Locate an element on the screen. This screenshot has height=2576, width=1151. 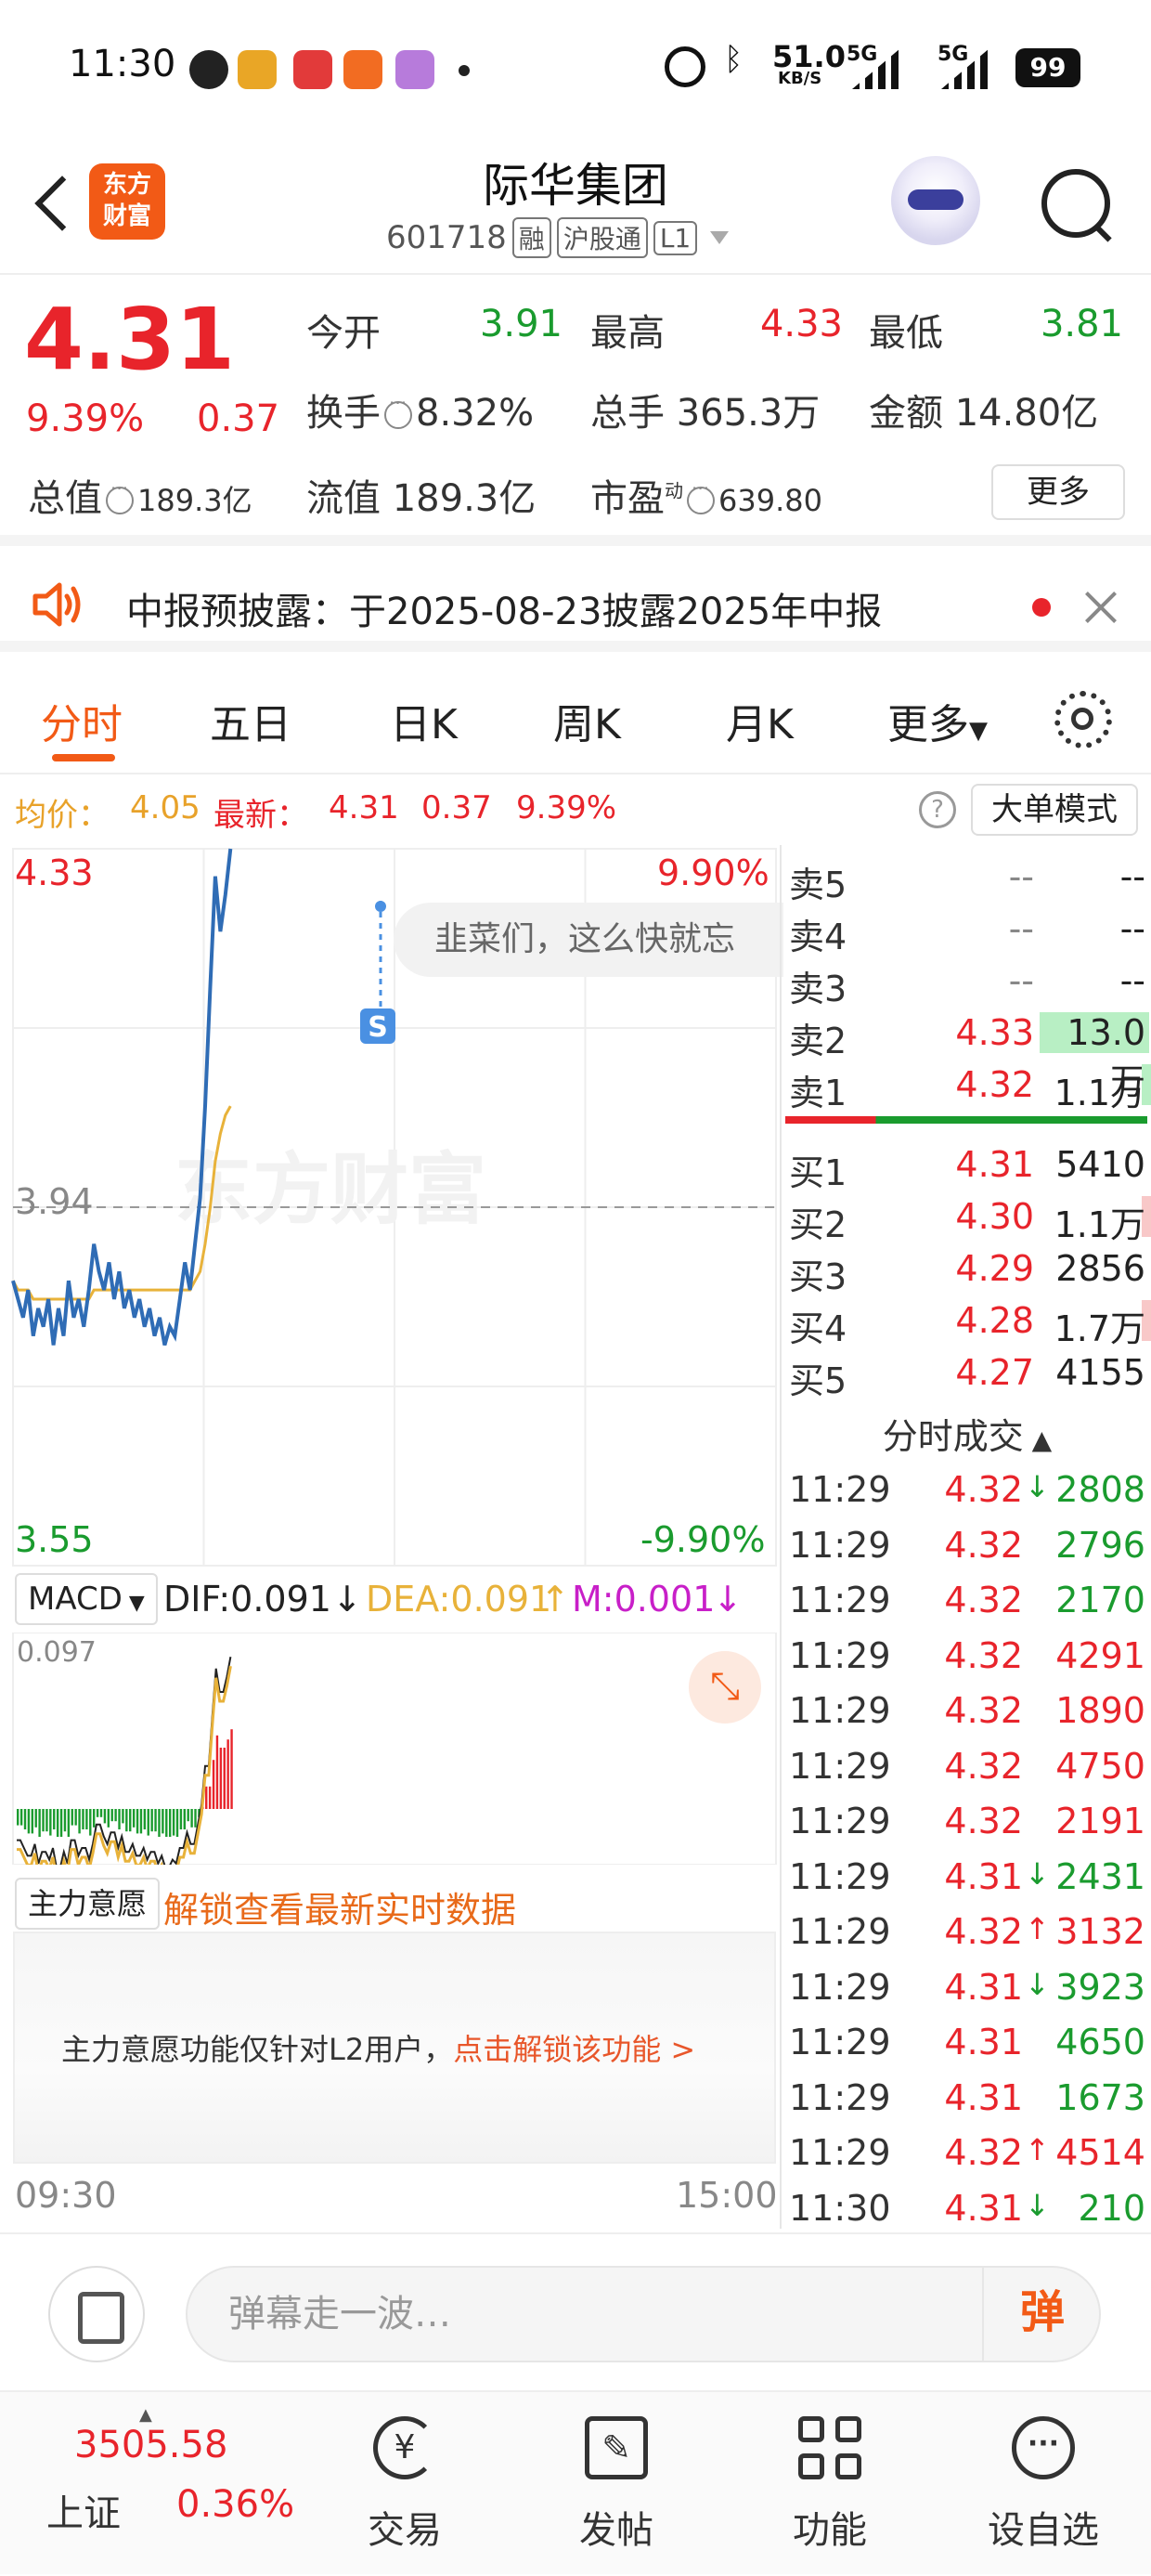
nav-functions: 功能 is located at coordinates (830, 2484).